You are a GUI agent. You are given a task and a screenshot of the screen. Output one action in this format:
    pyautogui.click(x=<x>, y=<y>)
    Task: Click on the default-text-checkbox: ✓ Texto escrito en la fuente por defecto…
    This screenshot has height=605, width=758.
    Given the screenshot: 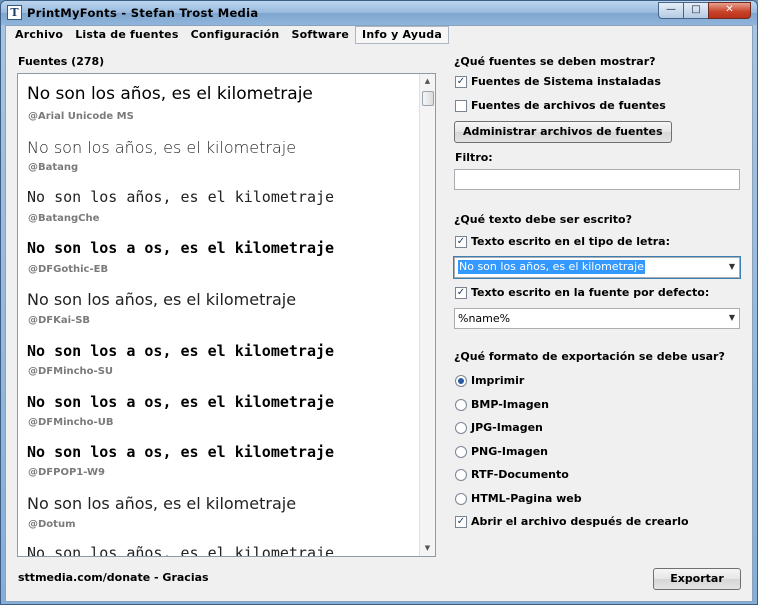 What is the action you would take?
    pyautogui.click(x=582, y=292)
    